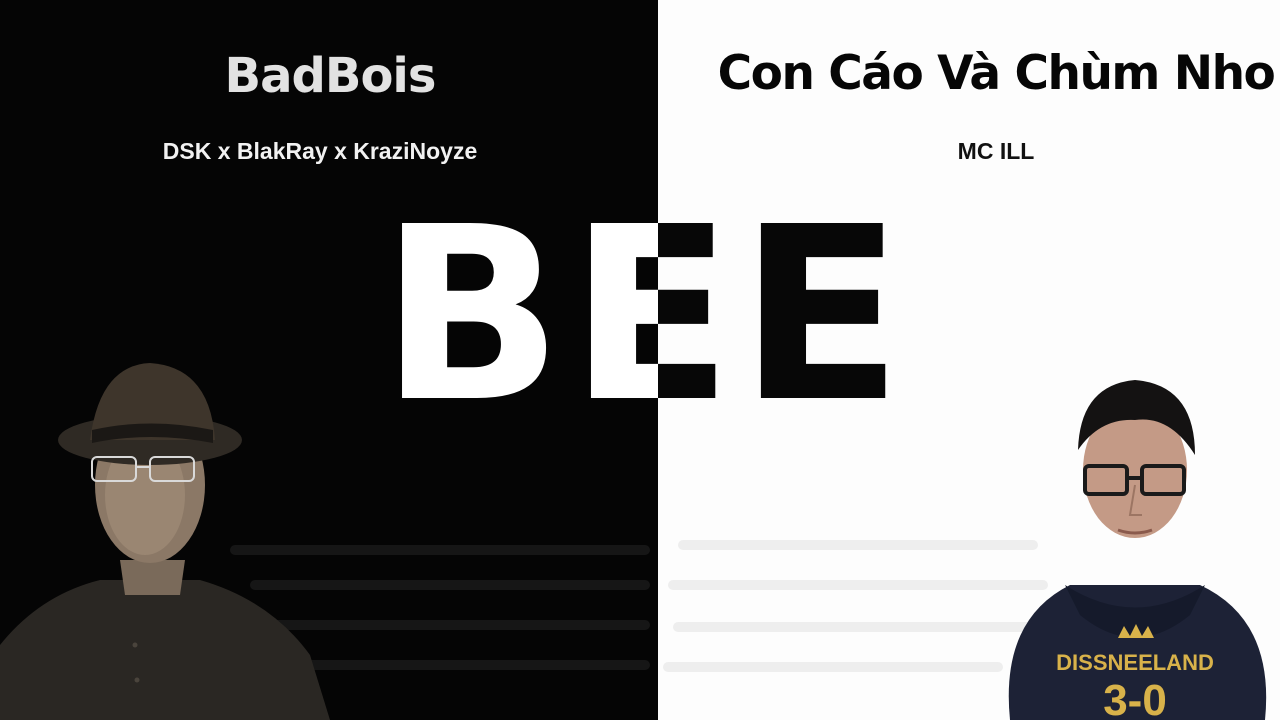  I want to click on shirt-text: DISSNEELAND, so click(1135, 662).